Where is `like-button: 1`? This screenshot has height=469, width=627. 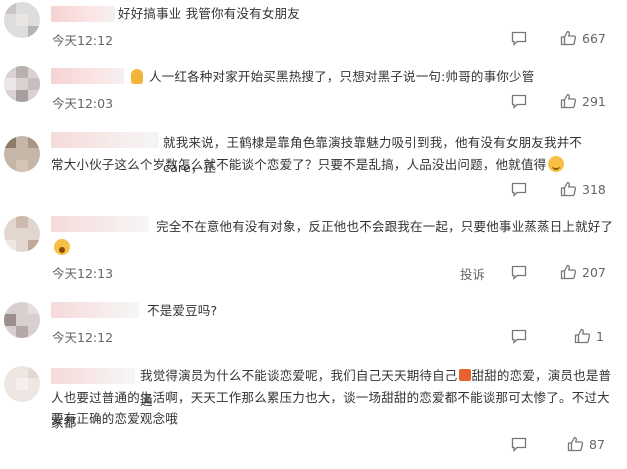 like-button: 1 is located at coordinates (589, 336).